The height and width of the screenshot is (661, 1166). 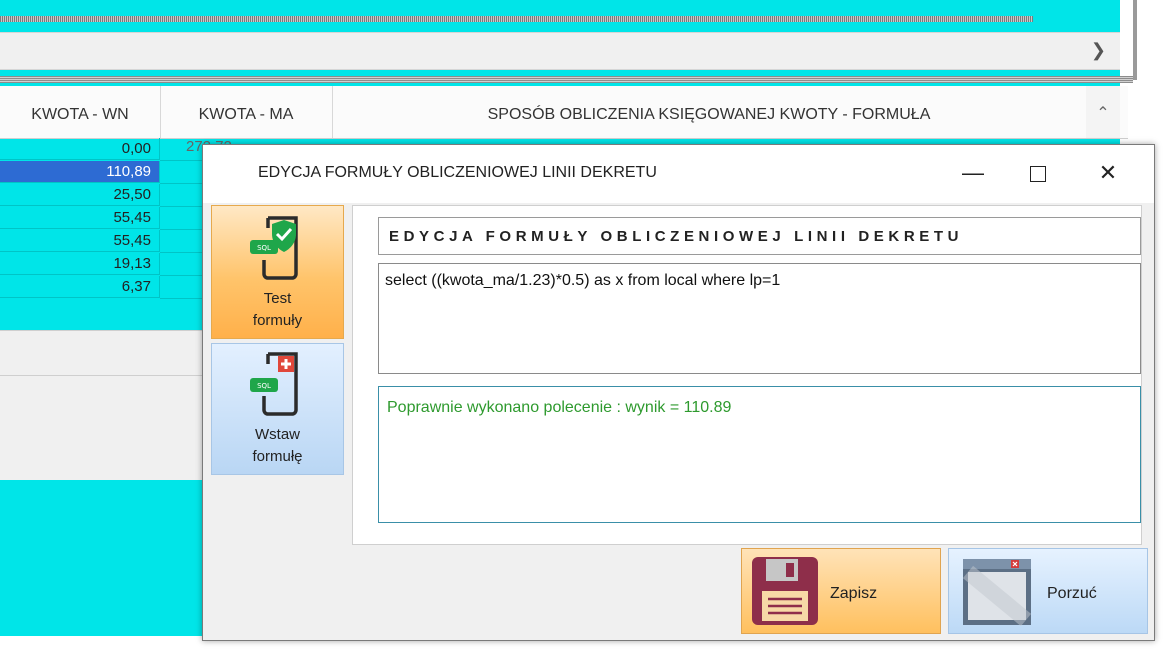 What do you see at coordinates (1072, 593) in the screenshot?
I see `cancel-label: Porzuć` at bounding box center [1072, 593].